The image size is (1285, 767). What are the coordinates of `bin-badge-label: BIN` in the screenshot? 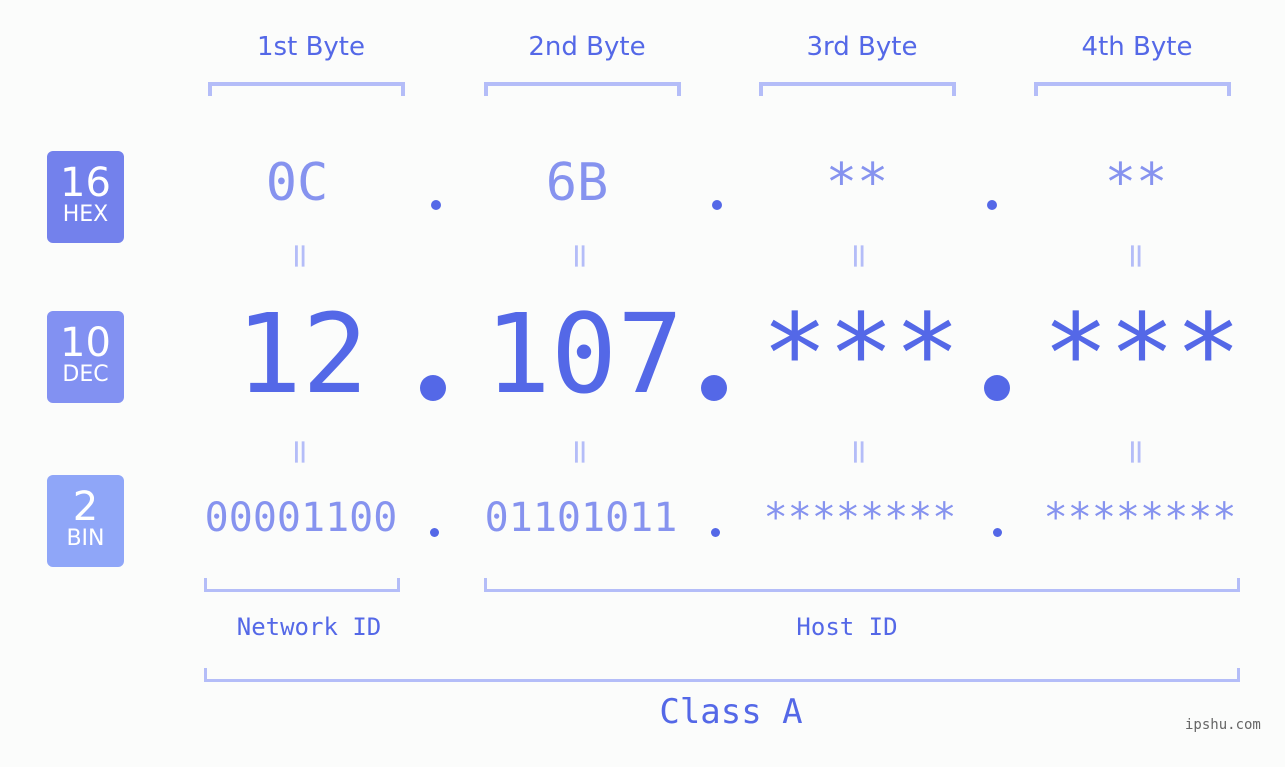 It's located at (85, 538).